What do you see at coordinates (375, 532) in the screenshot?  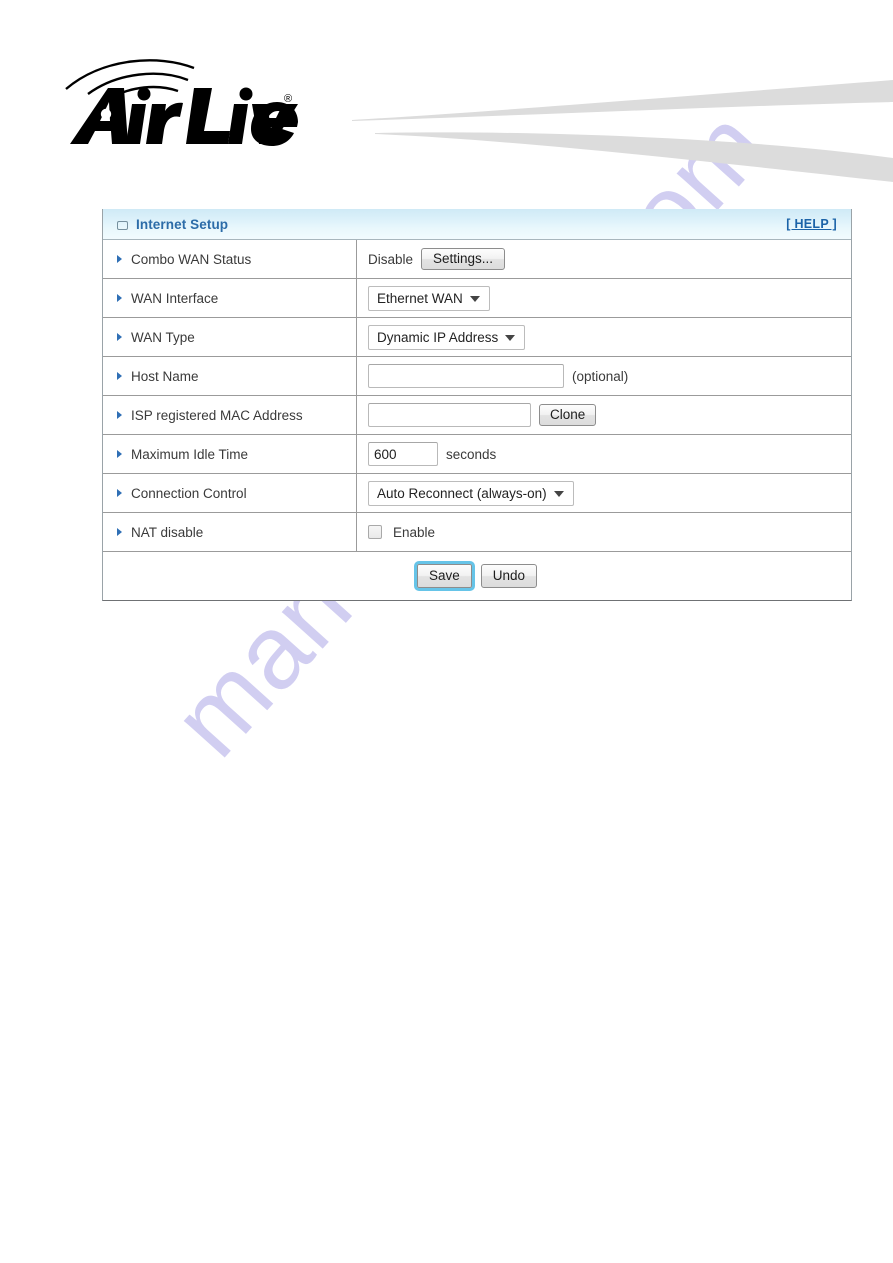 I see `nat-disable-checkbox` at bounding box center [375, 532].